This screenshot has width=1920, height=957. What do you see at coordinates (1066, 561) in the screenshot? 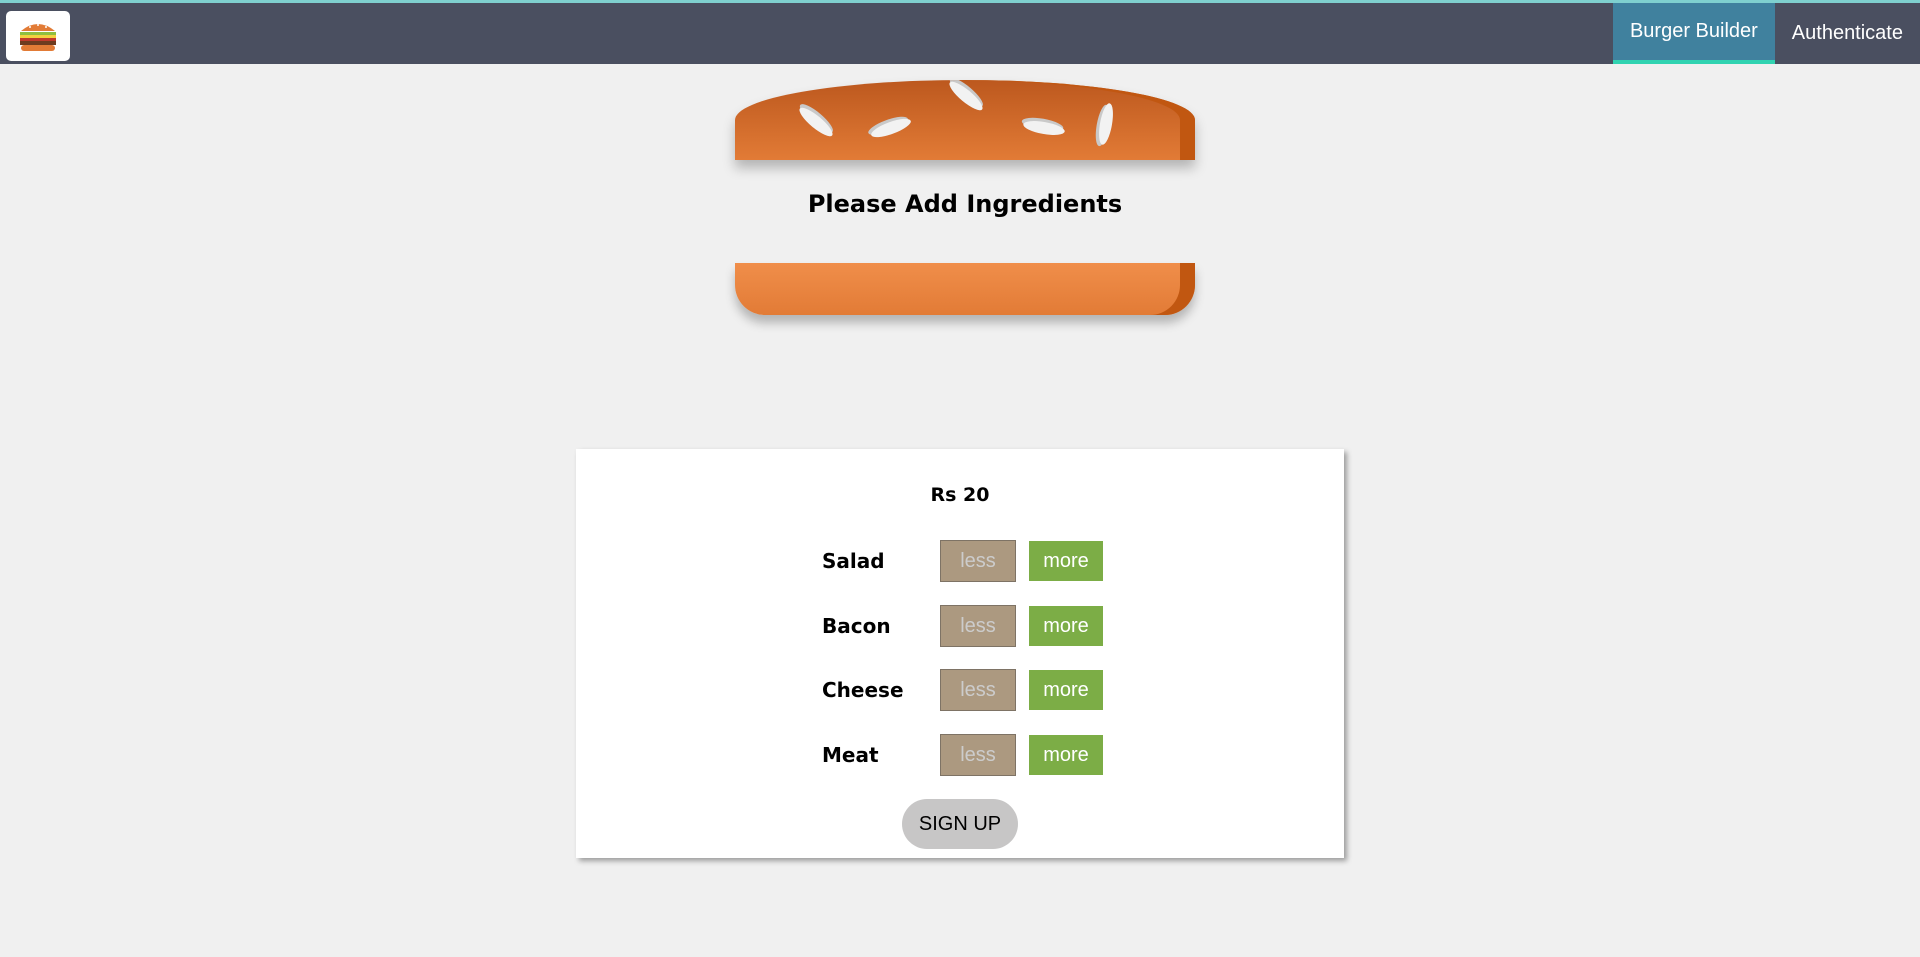
I see `more-salad-button: more` at bounding box center [1066, 561].